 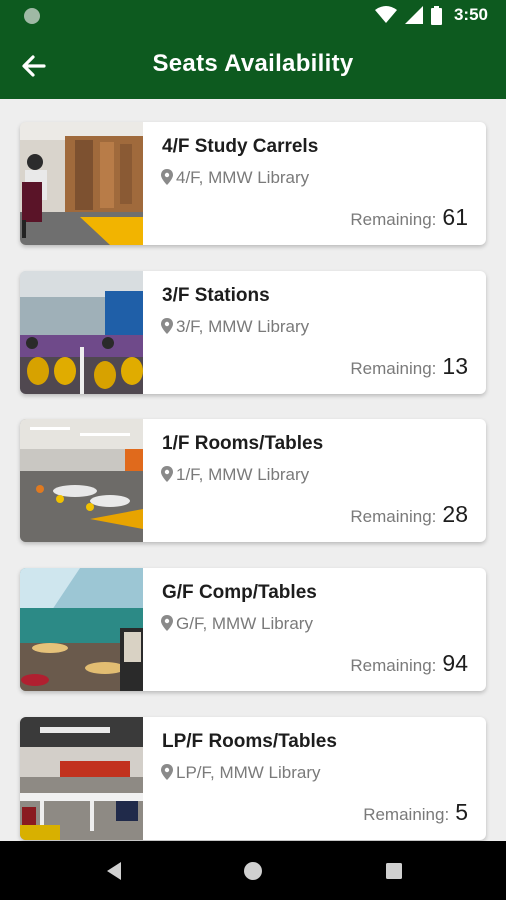 I want to click on status-icons: 3:50, so click(x=431, y=15).